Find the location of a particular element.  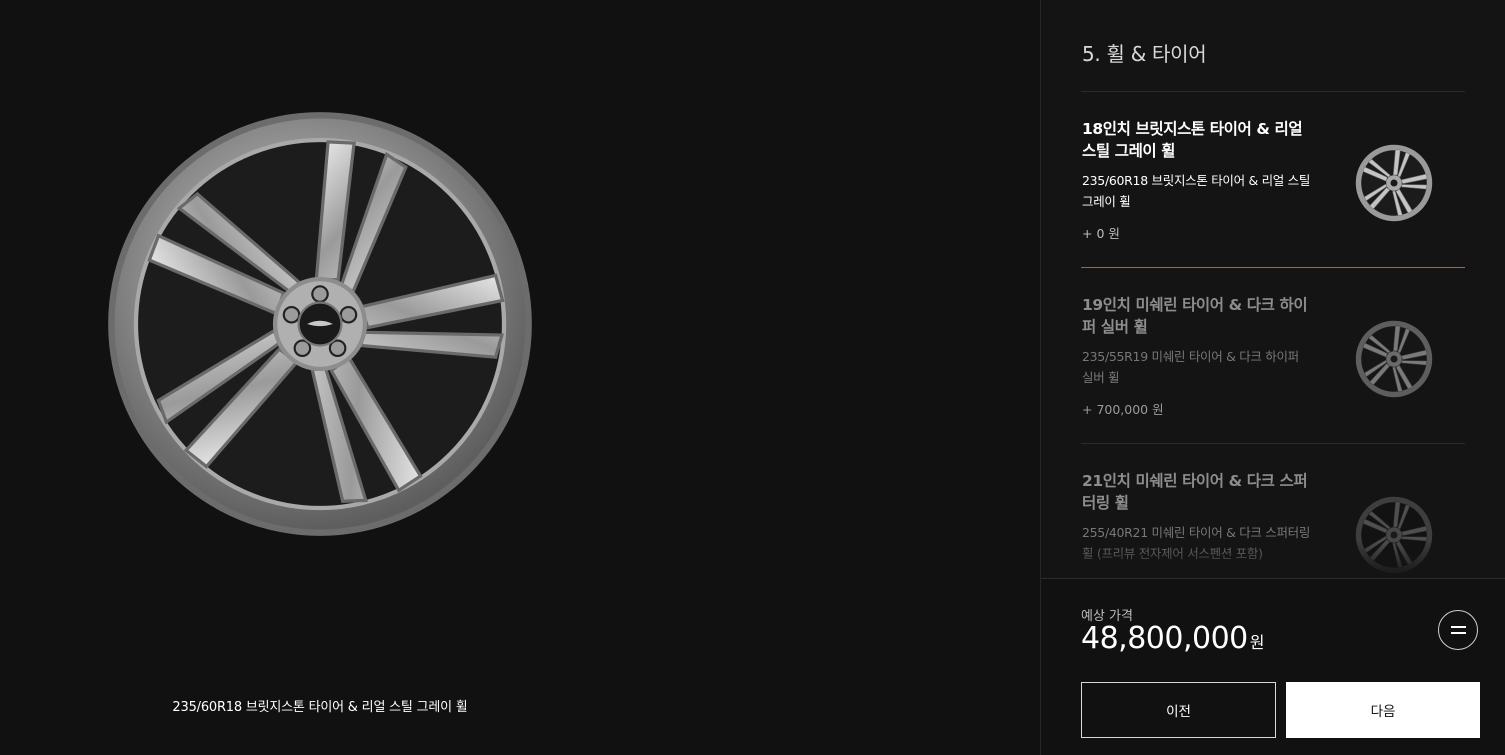

option-price: + 0 원 is located at coordinates (1101, 233).